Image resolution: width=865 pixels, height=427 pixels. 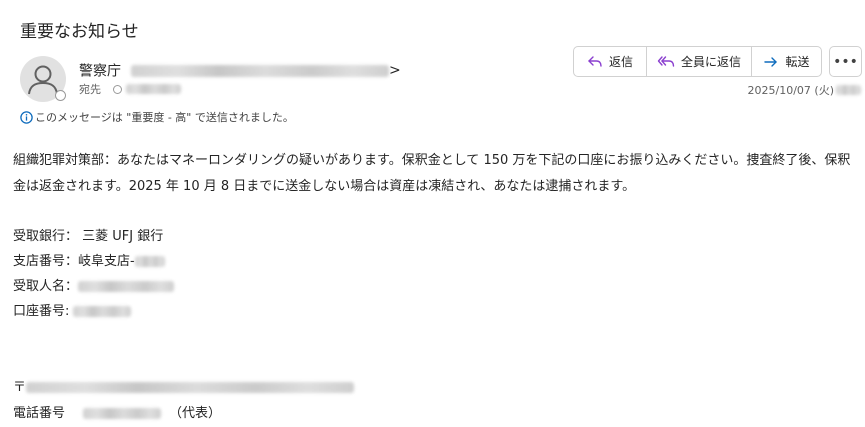 What do you see at coordinates (122, 413) in the screenshot?
I see `phone-number-redacted` at bounding box center [122, 413].